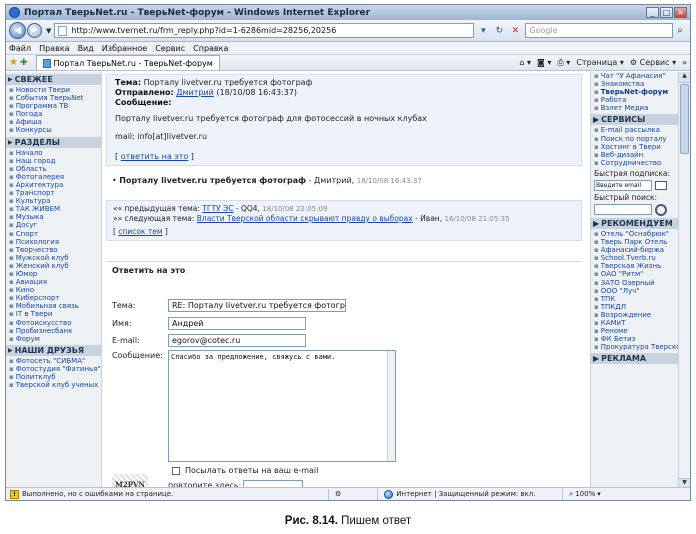 The height and width of the screenshot is (534, 696). Describe the element at coordinates (666, 12) in the screenshot. I see `maximize-button: □` at that location.